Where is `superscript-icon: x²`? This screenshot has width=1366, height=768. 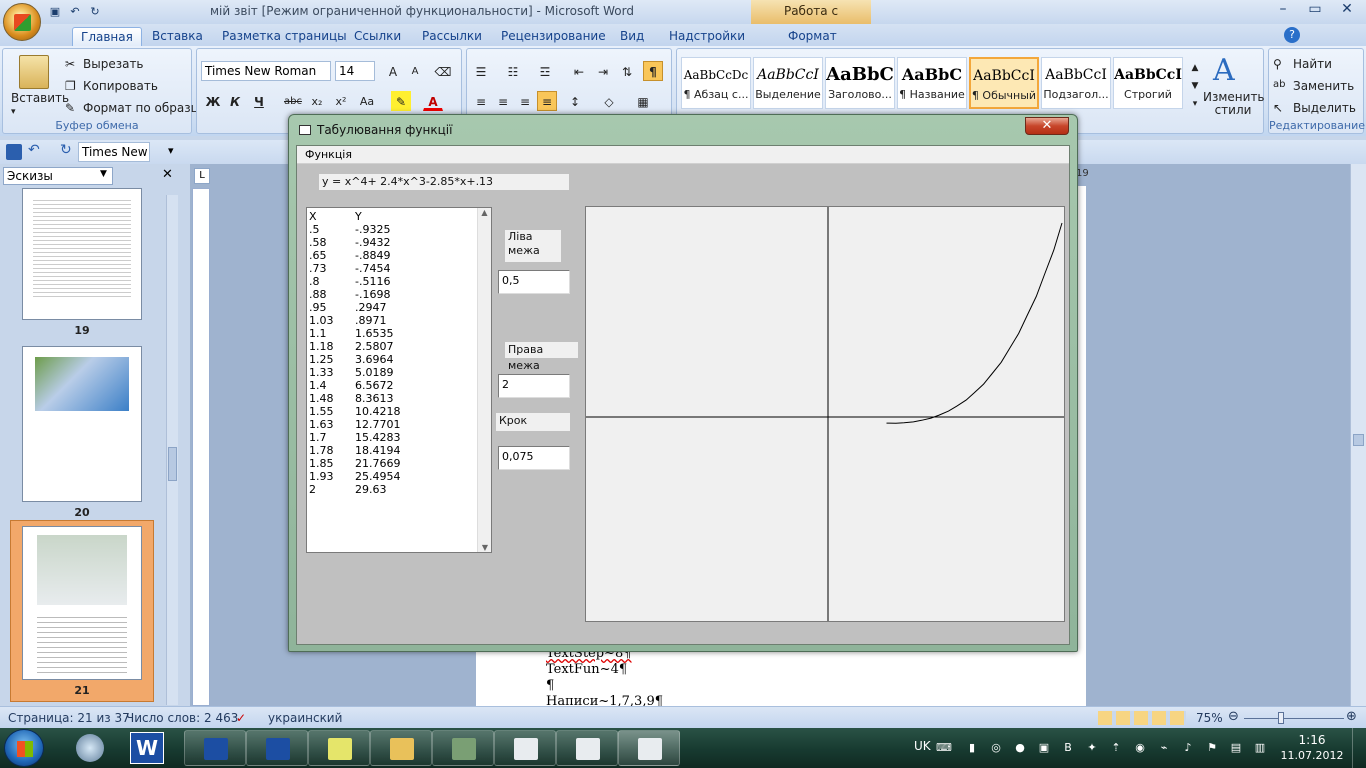
superscript-icon: x² is located at coordinates (341, 101).